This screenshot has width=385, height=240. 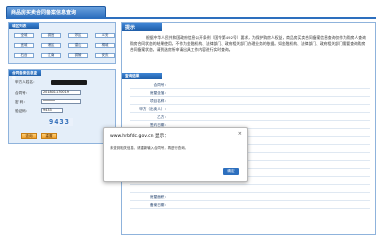 I want to click on banner-divider, so click(x=191, y=18).